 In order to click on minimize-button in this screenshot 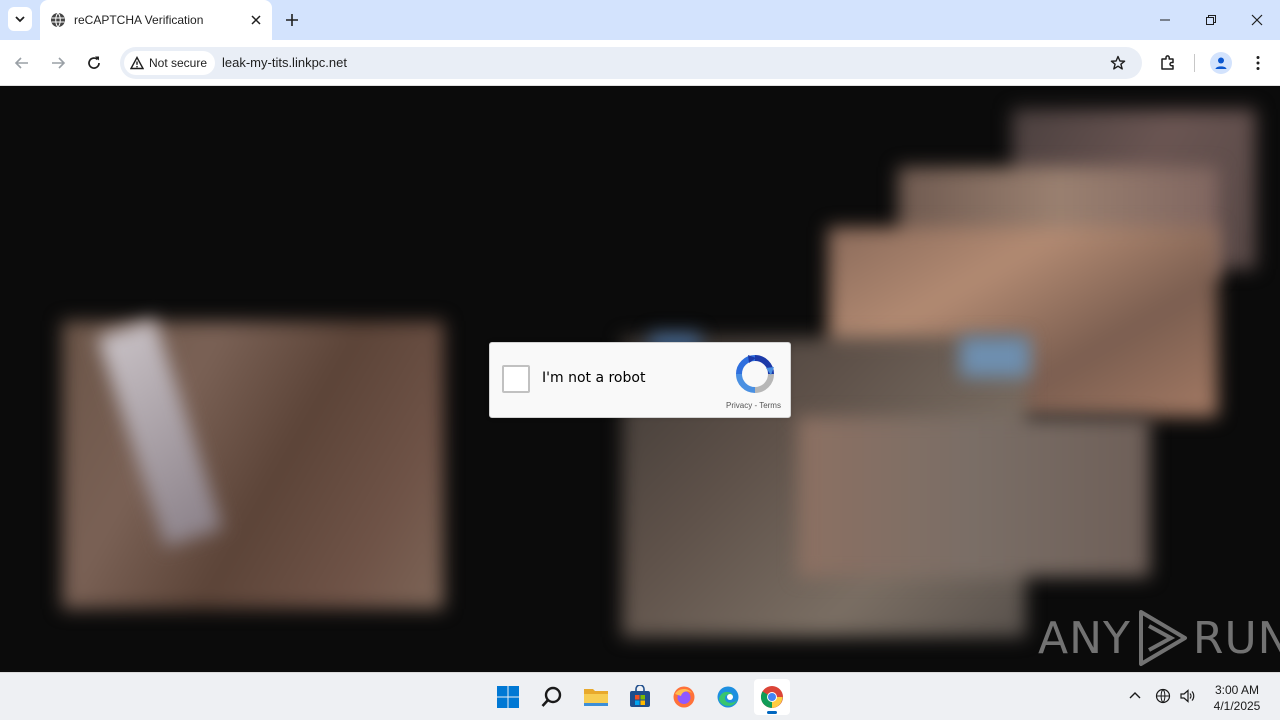, I will do `click(1165, 20)`.